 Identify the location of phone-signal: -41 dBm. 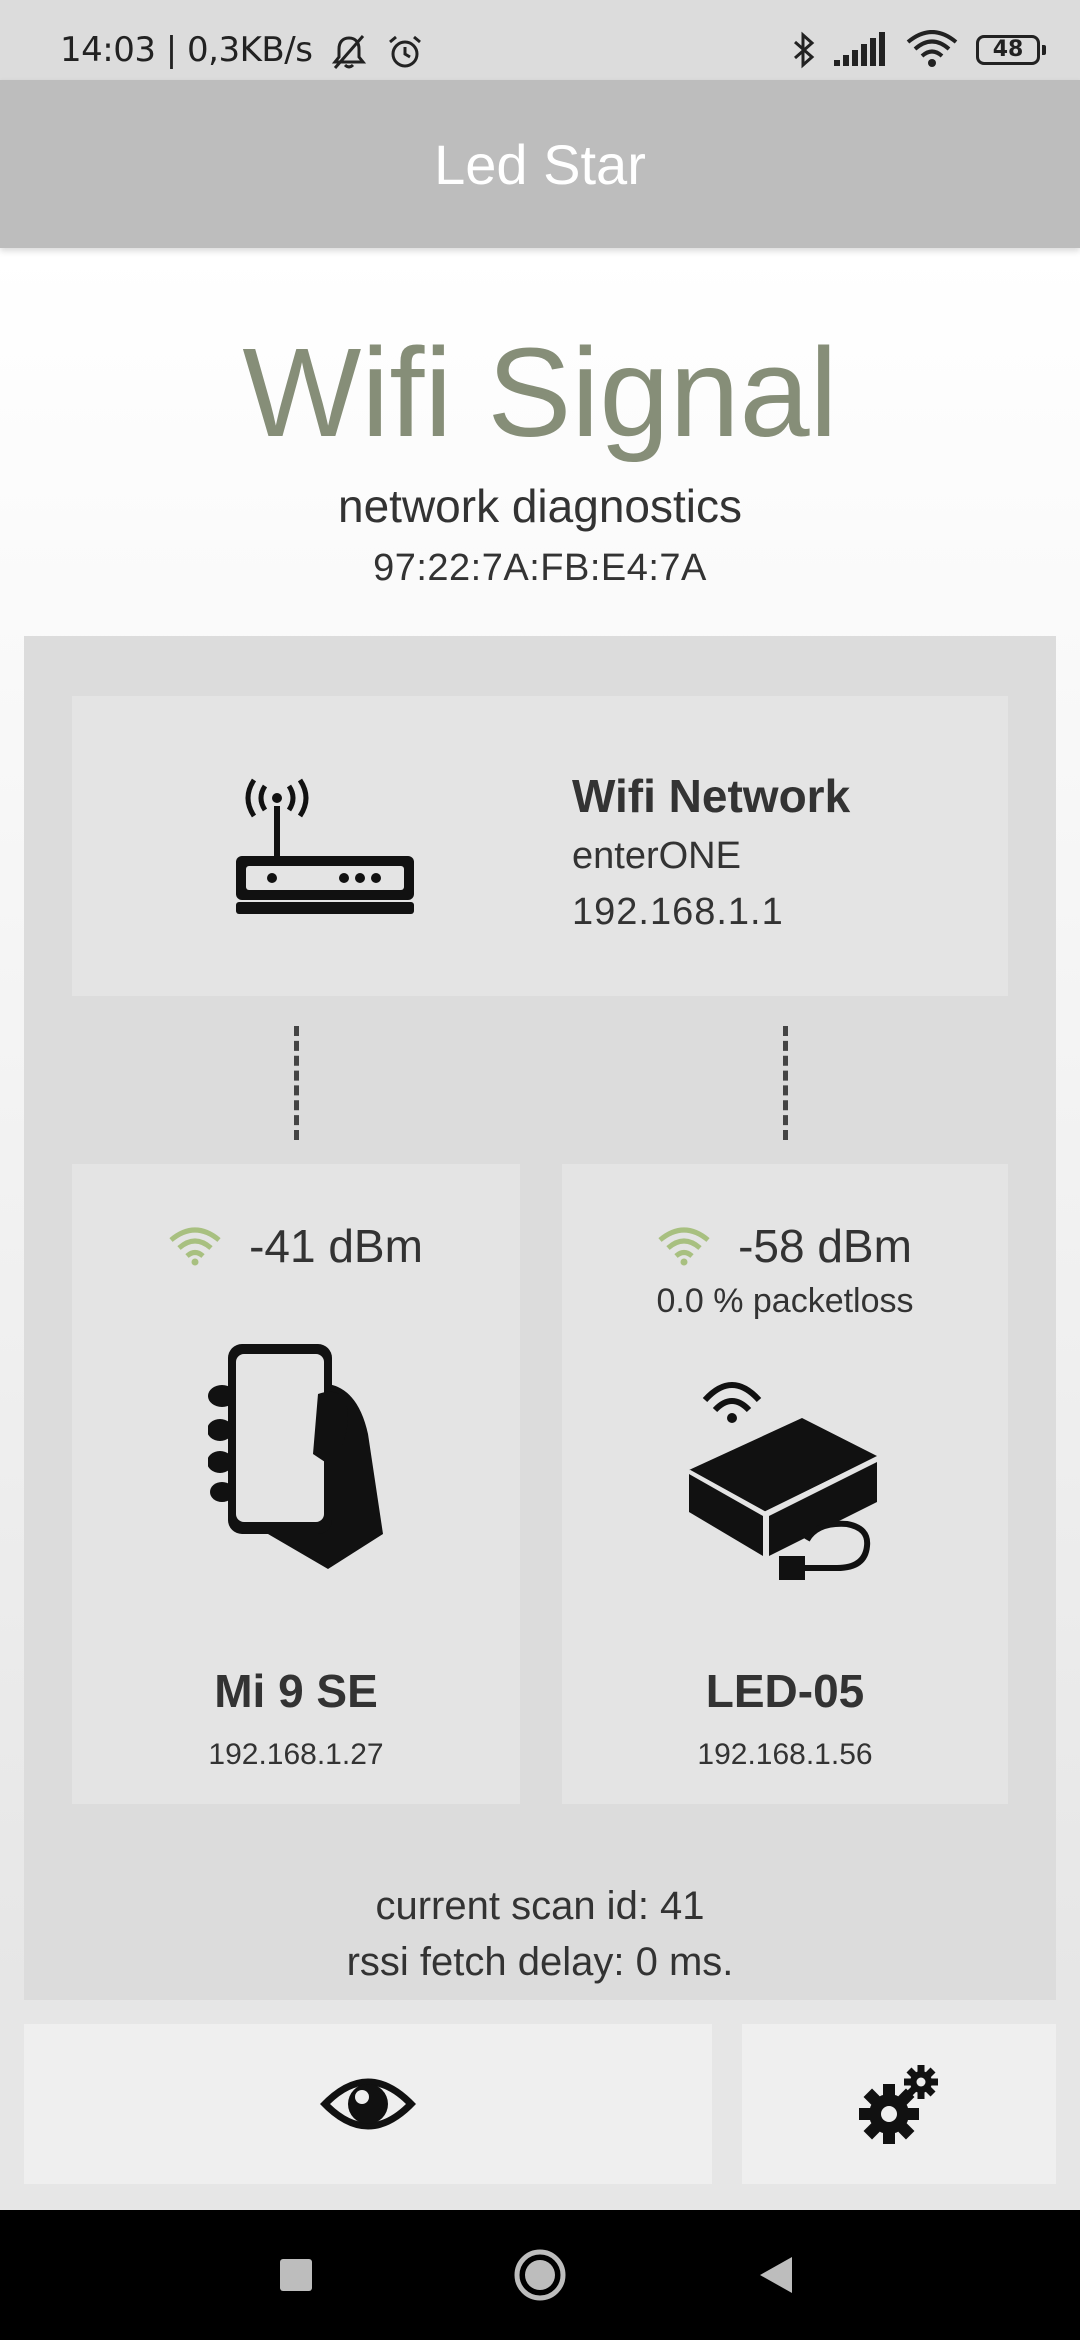
(296, 1246).